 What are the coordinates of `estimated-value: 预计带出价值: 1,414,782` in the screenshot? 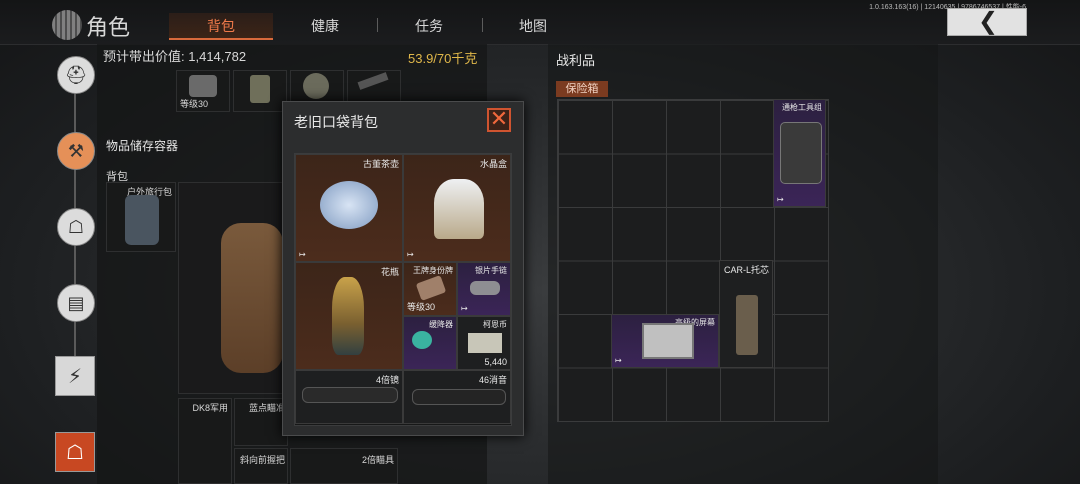 It's located at (174, 55).